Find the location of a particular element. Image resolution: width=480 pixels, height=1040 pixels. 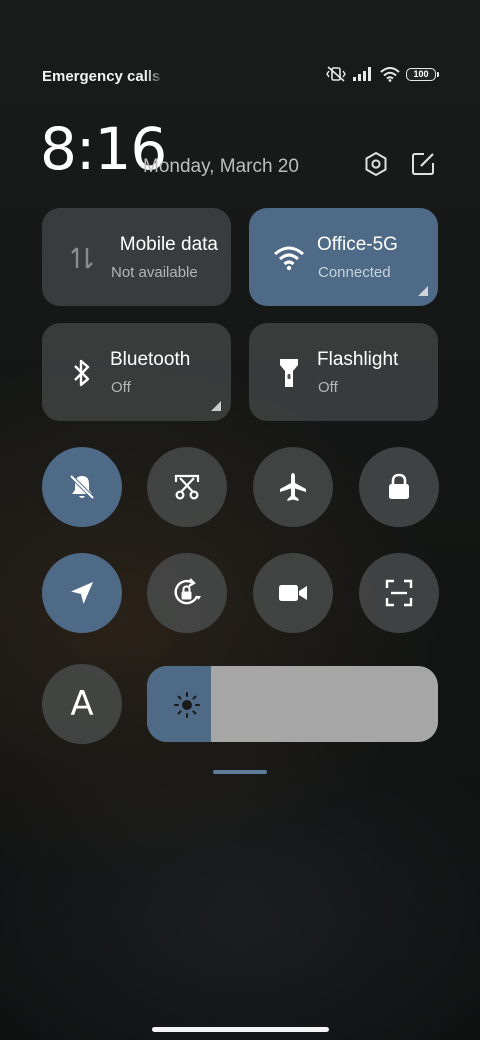

flashlight-tile: Flashlight Off is located at coordinates (343, 372).